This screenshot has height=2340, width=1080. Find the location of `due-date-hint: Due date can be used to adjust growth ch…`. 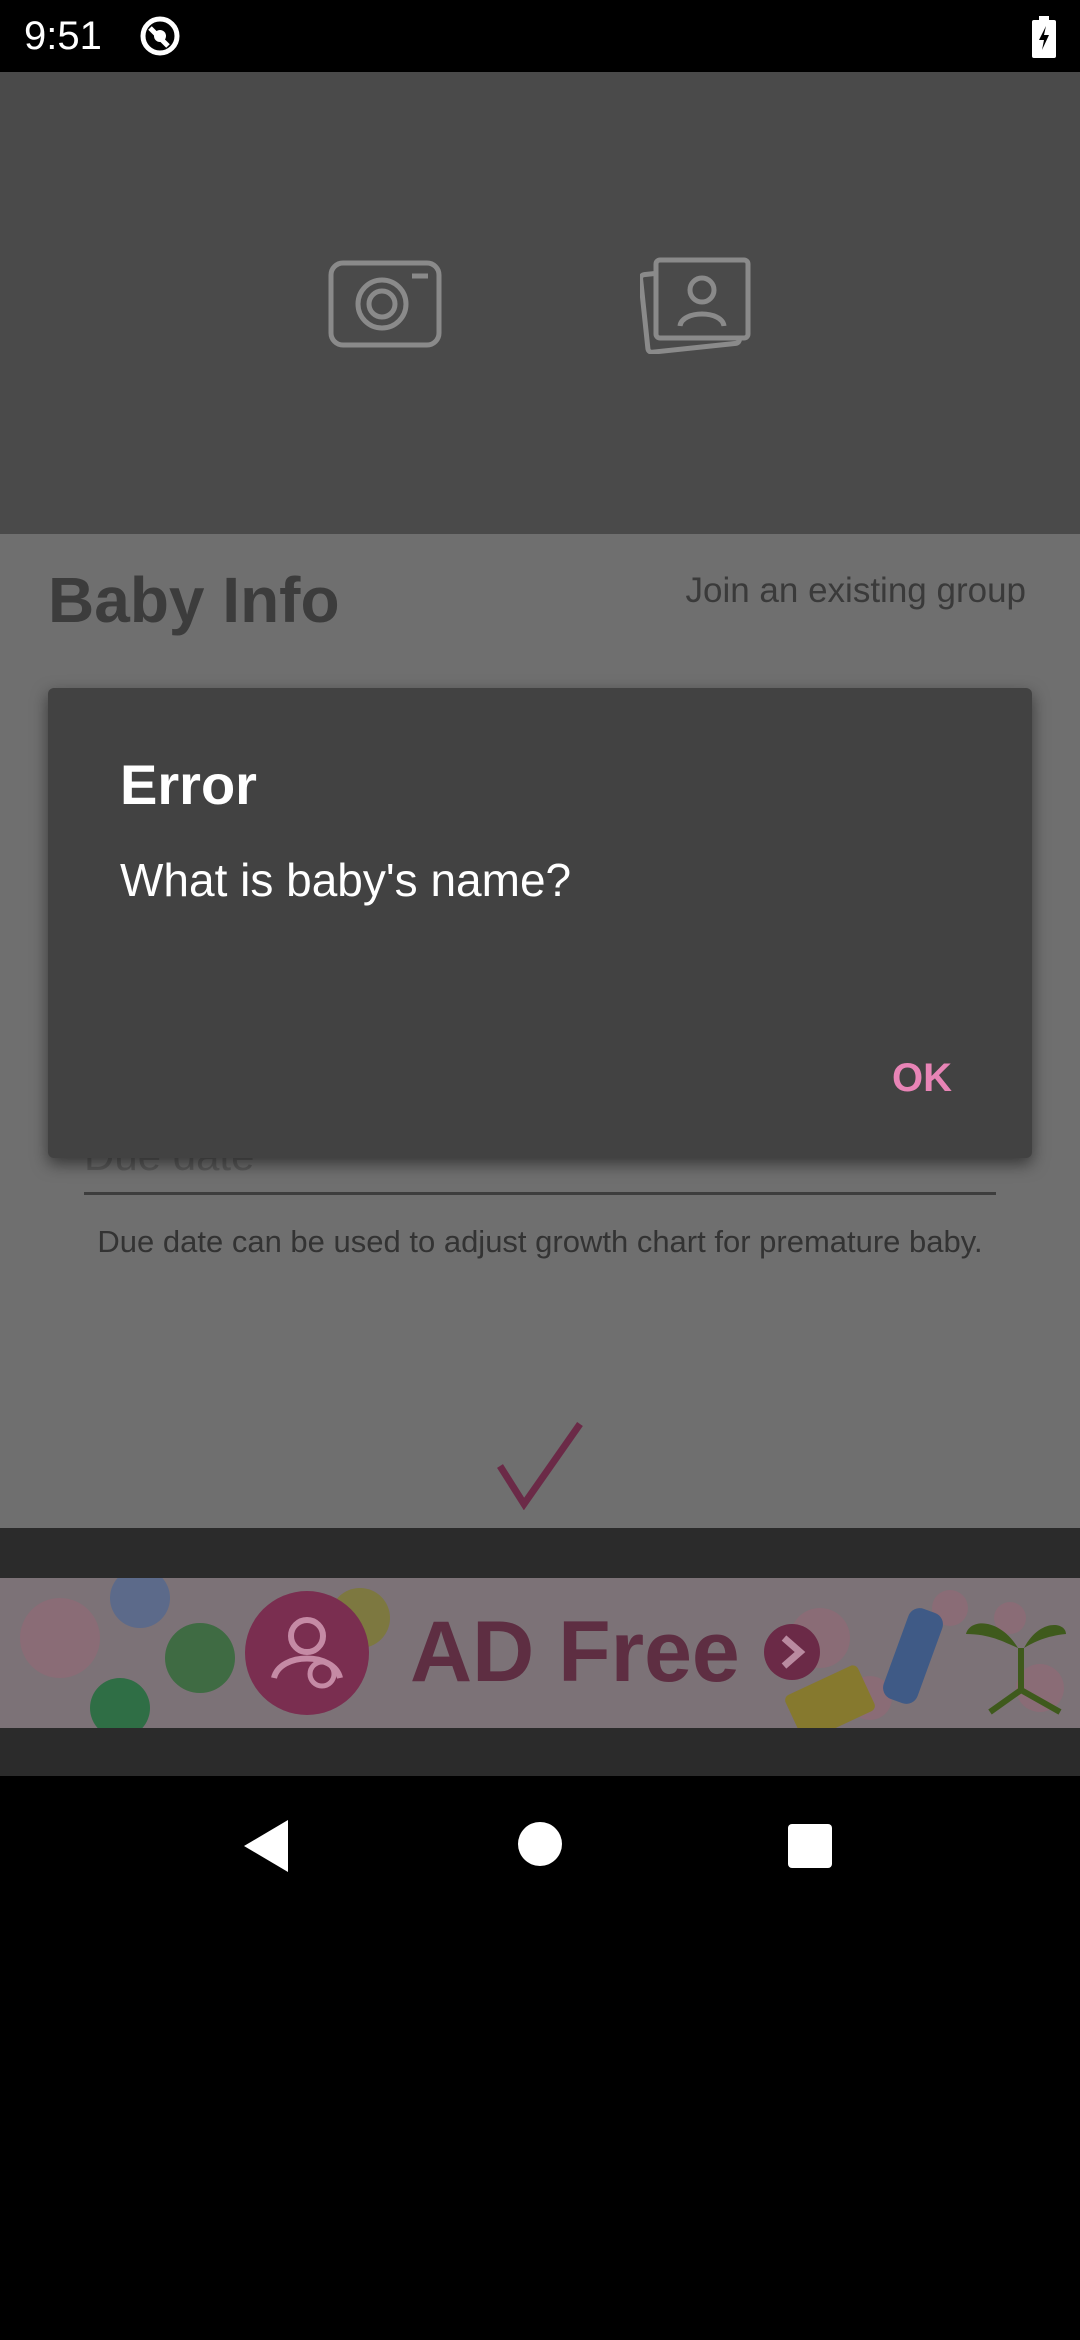

due-date-hint: Due date can be used to adjust growth ch… is located at coordinates (540, 1241).